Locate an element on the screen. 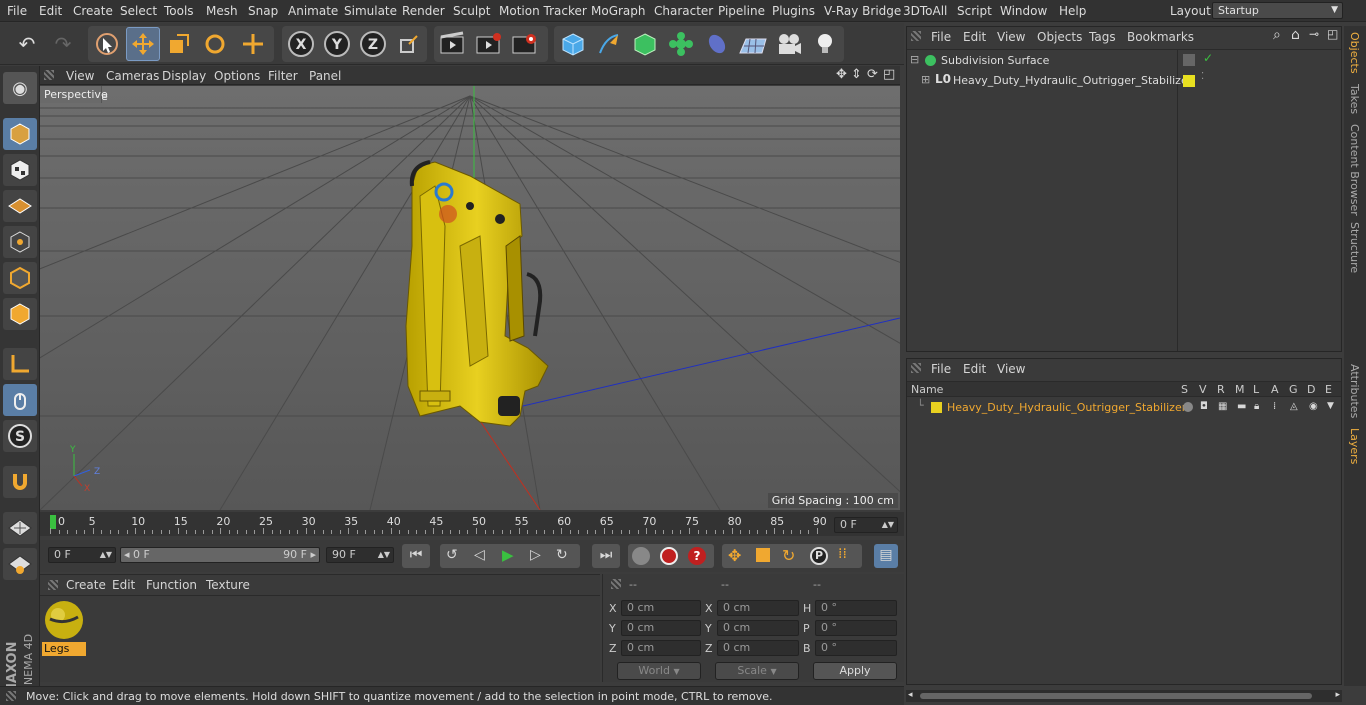 This screenshot has height=705, width=1366. horizontal-scrollbar: ◂ ▸ is located at coordinates (1124, 696).